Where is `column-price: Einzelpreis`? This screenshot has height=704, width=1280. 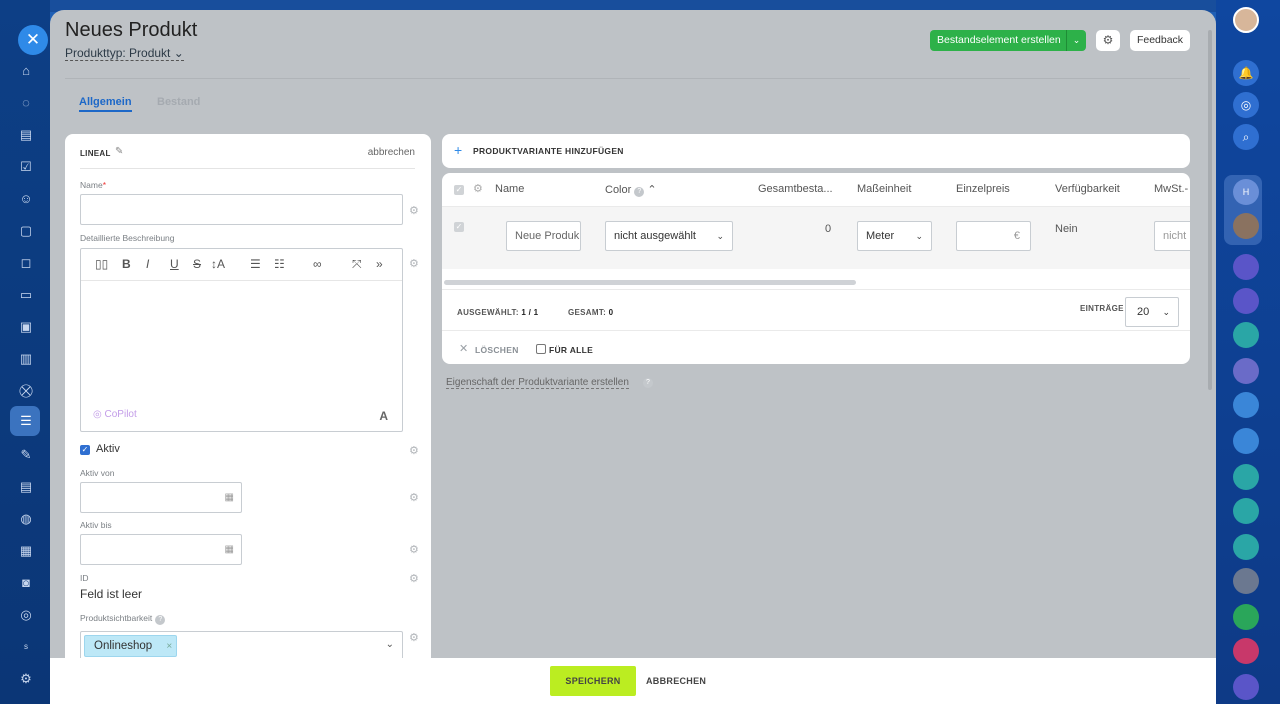 column-price: Einzelpreis is located at coordinates (983, 189).